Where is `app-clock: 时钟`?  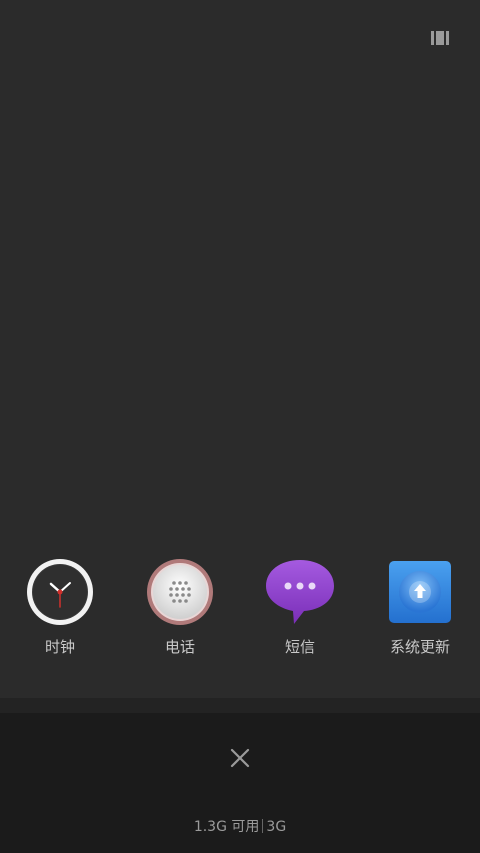
app-clock: 时钟 is located at coordinates (60, 607).